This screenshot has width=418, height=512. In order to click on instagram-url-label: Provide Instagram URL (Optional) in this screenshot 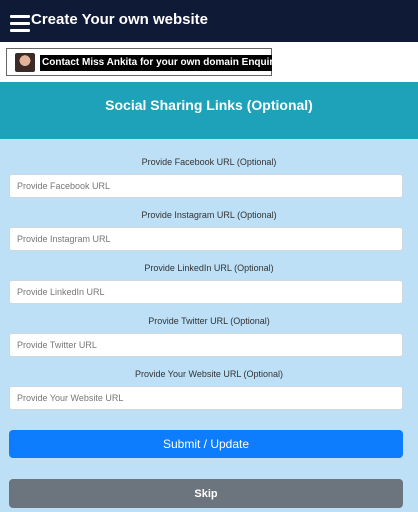, I will do `click(209, 215)`.